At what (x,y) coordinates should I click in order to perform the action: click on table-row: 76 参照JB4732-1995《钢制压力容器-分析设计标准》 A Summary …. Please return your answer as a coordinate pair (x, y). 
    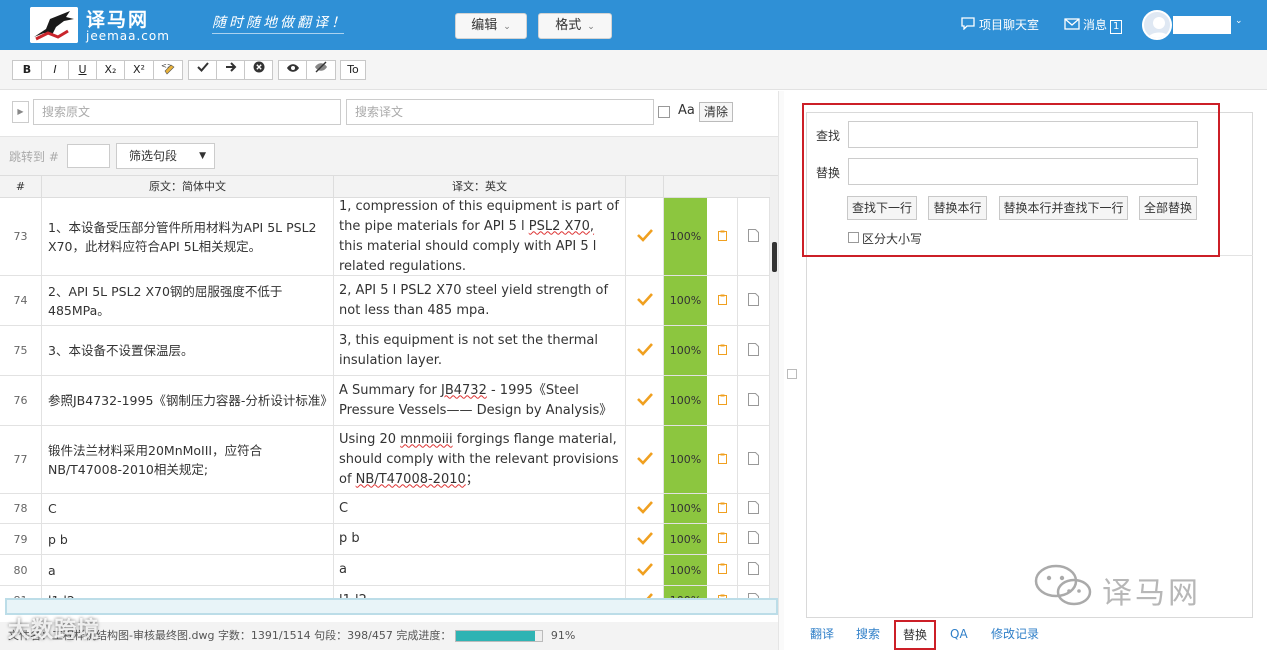
    Looking at the image, I should click on (385, 401).